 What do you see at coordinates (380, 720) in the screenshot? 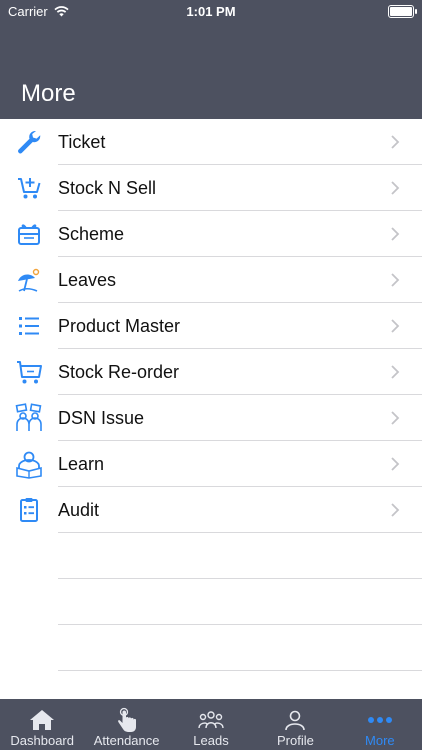
I see `more-dots-icon` at bounding box center [380, 720].